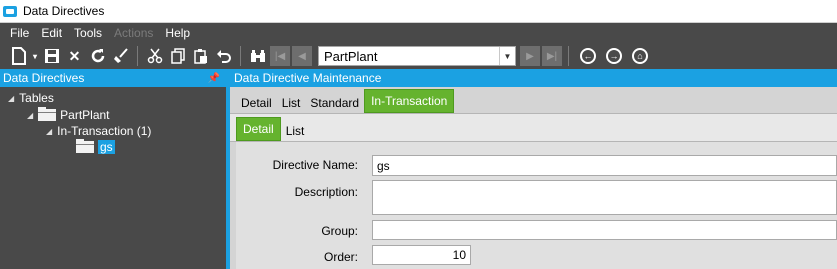  Describe the element at coordinates (95, 147) in the screenshot. I see `tree-node-directive: gs` at that location.